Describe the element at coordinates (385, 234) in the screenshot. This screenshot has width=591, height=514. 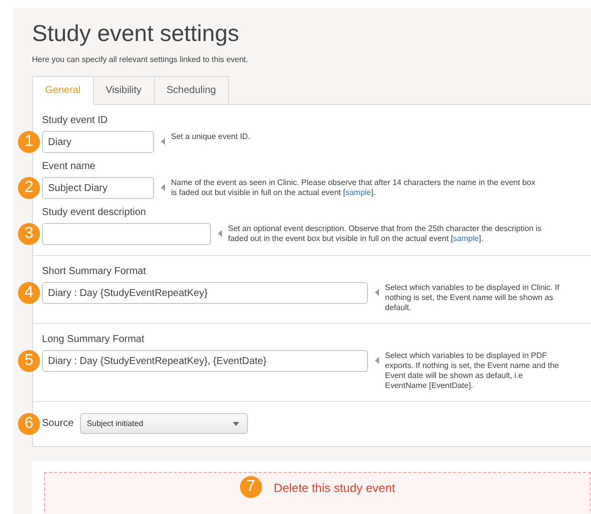
I see `hint-text: Set an optional event description. Observe that from the 25th character the description is faded out in the event box but visible in full on the actual event [sample].` at that location.